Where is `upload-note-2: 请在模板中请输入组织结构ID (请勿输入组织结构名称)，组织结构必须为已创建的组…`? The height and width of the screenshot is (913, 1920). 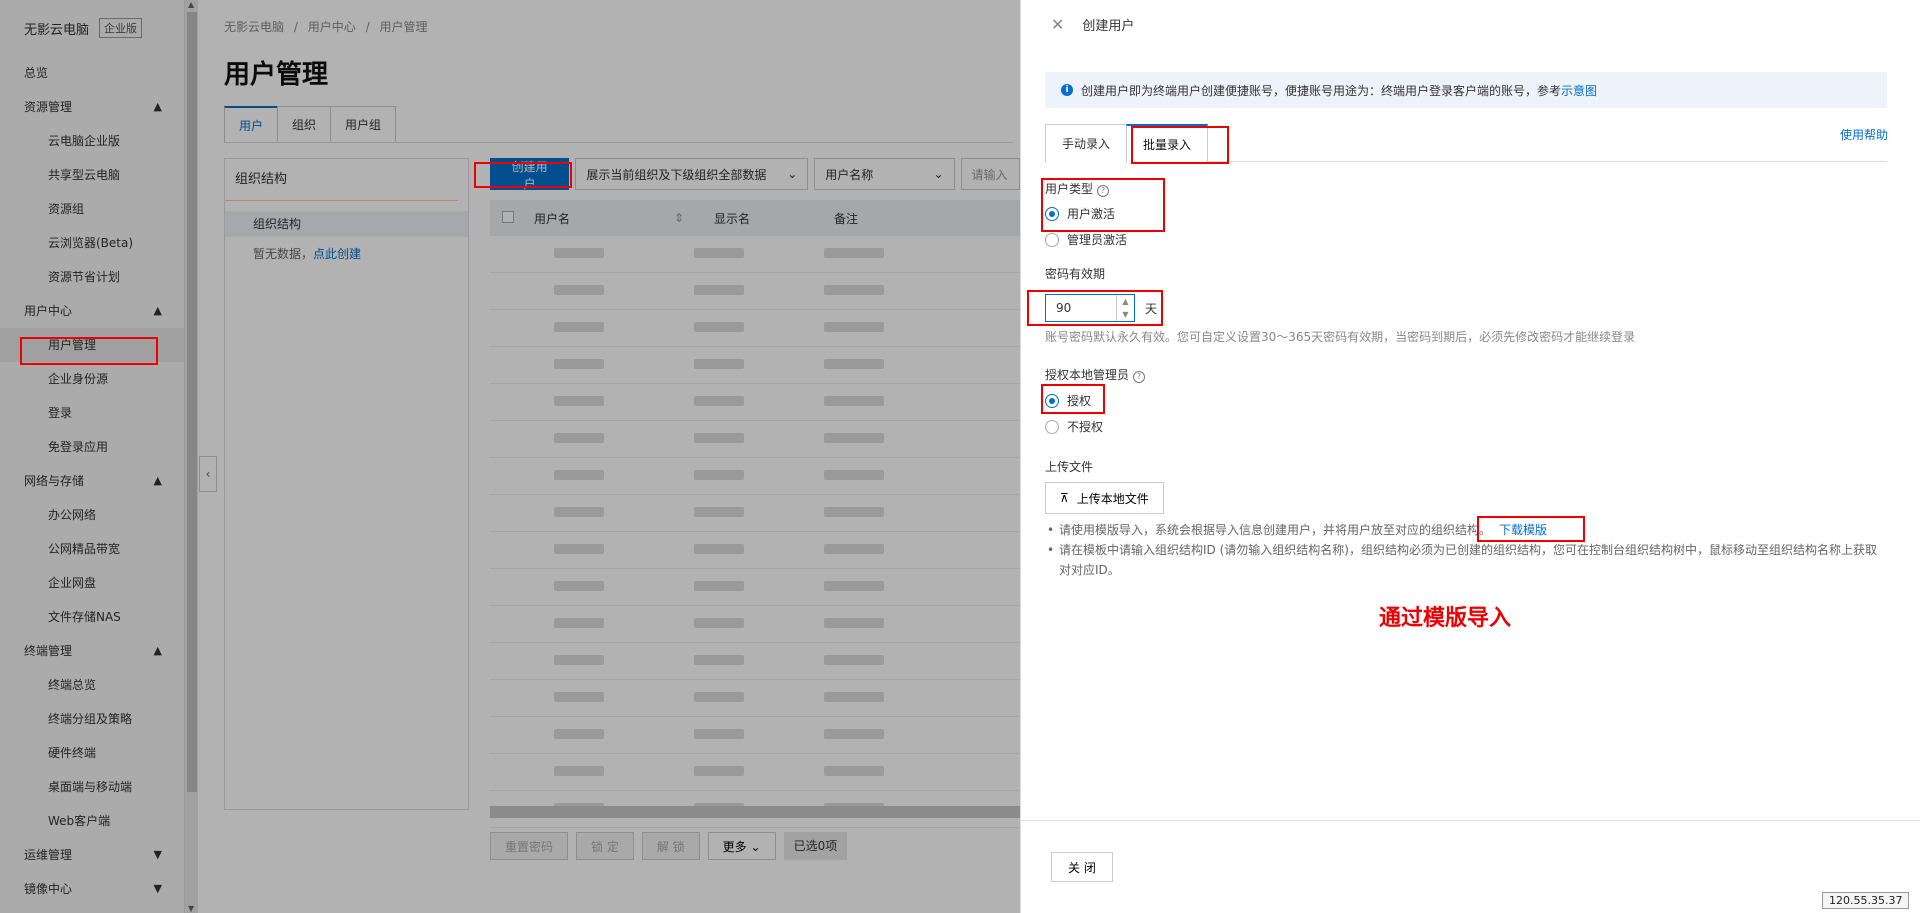
upload-note-2: 请在模板中请输入组织结构ID (请勿输入组织结构名称)，组织结构必须为已创建的组… is located at coordinates (1466, 560).